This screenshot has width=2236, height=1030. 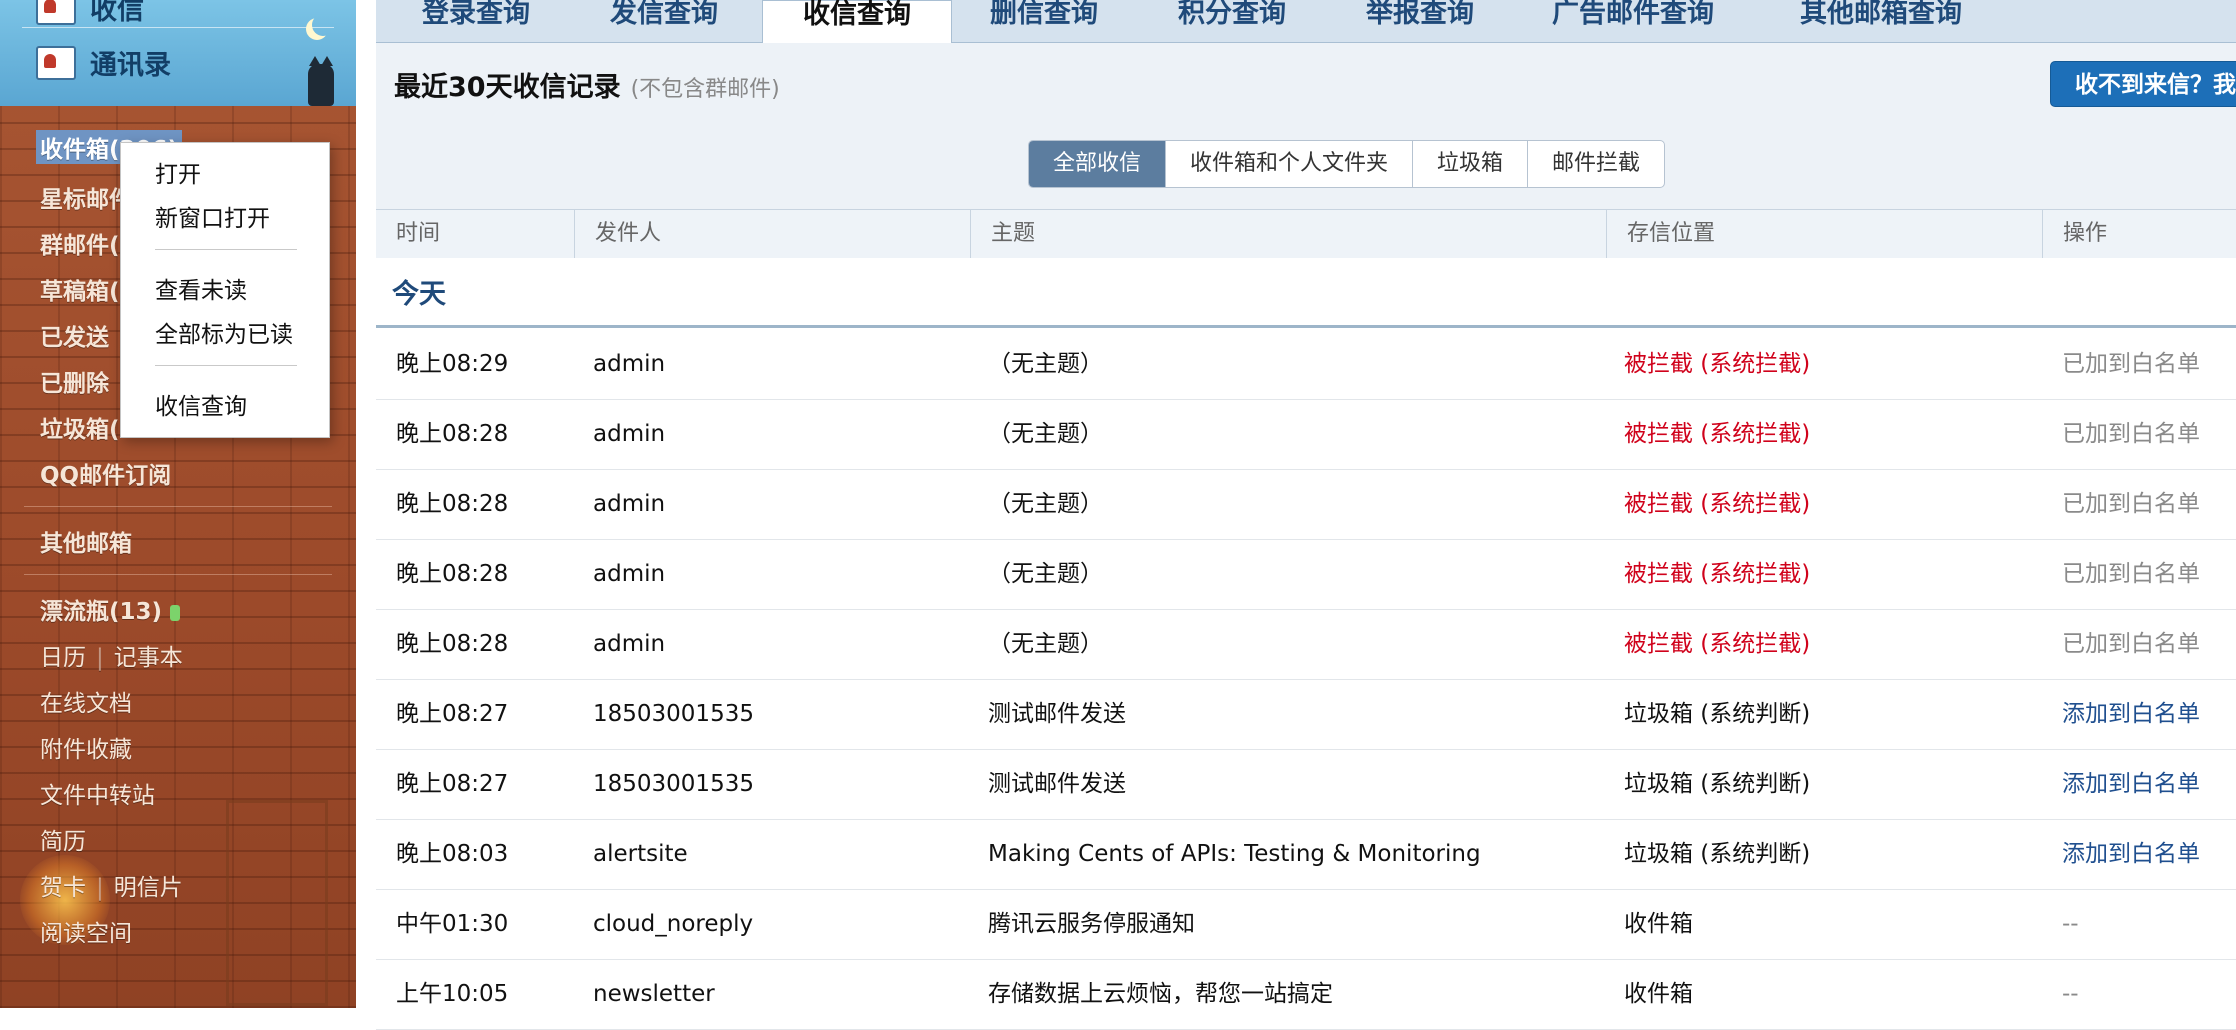 I want to click on page-title: 最近30天收信记录 (不包含群邮件), so click(x=587, y=84).